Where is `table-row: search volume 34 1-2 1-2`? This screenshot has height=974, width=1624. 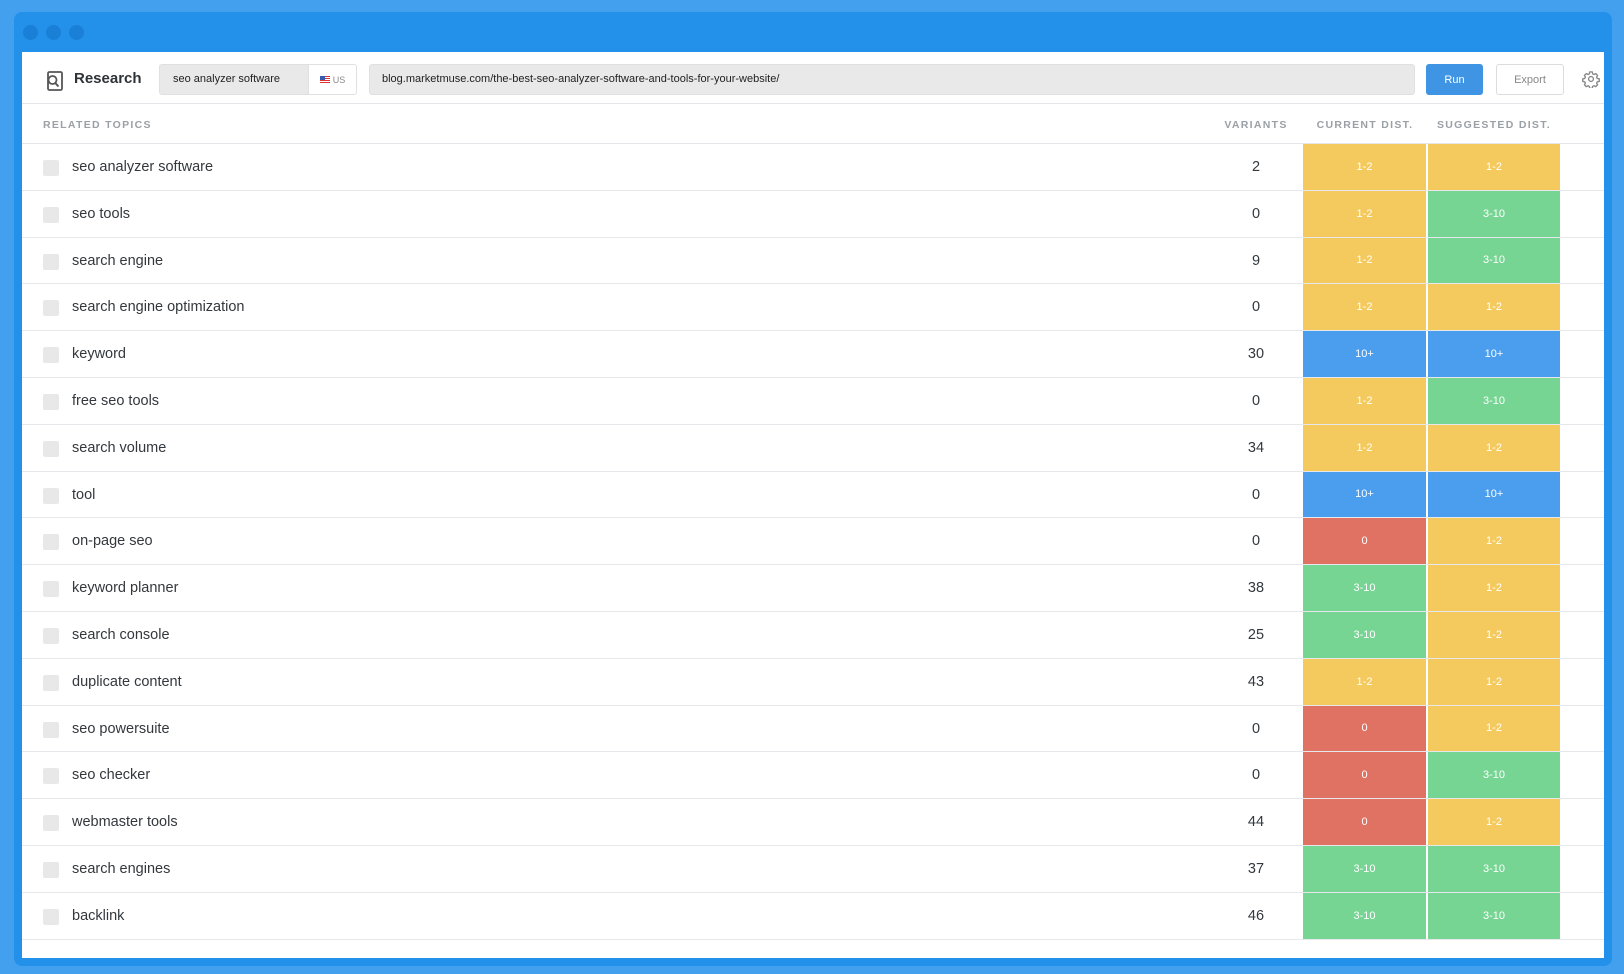
table-row: search volume 34 1-2 1-2 is located at coordinates (813, 448).